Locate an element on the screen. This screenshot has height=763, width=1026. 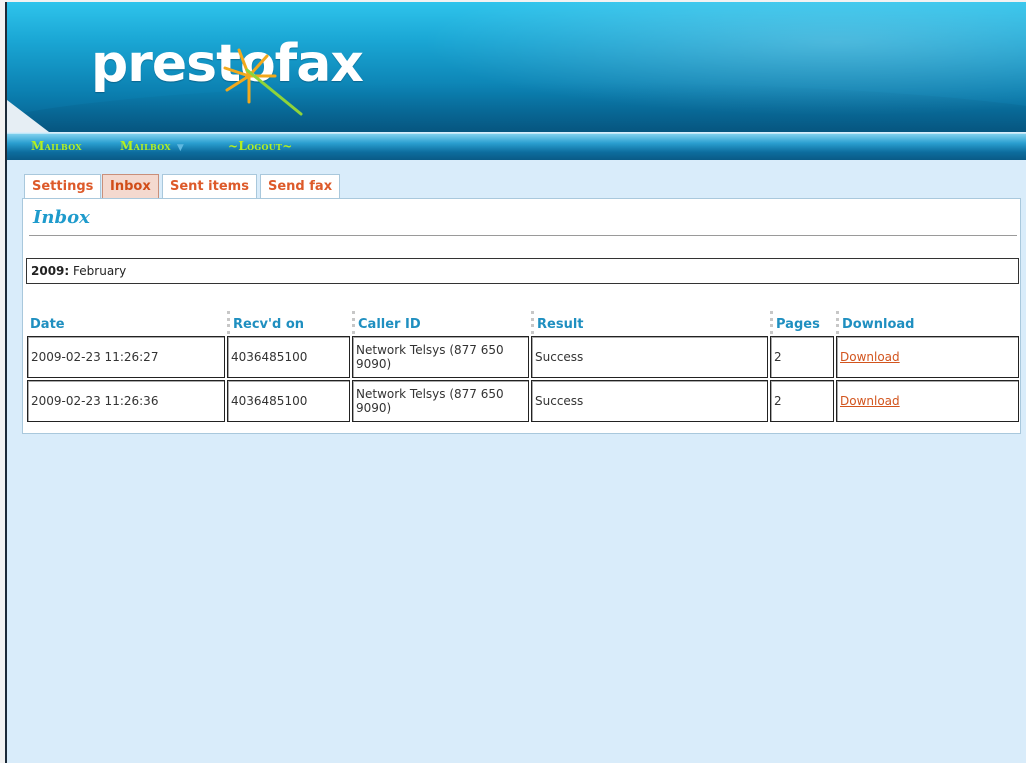
tab-inbox: Inbox is located at coordinates (130, 186).